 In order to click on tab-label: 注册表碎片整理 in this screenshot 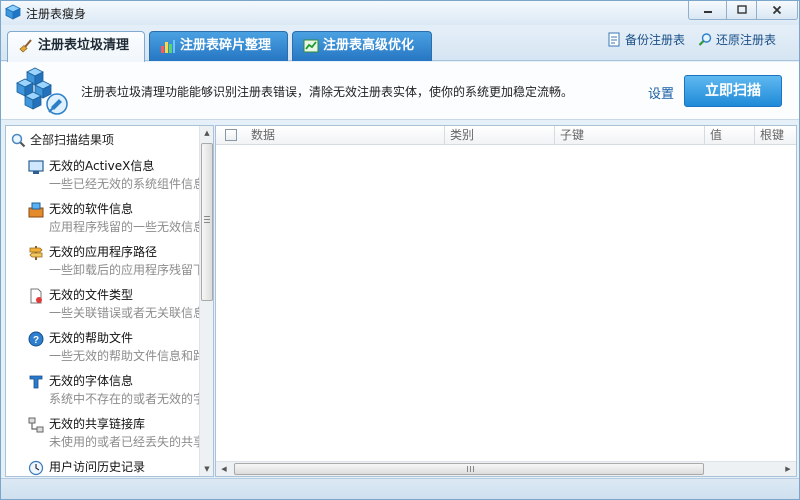, I will do `click(226, 45)`.